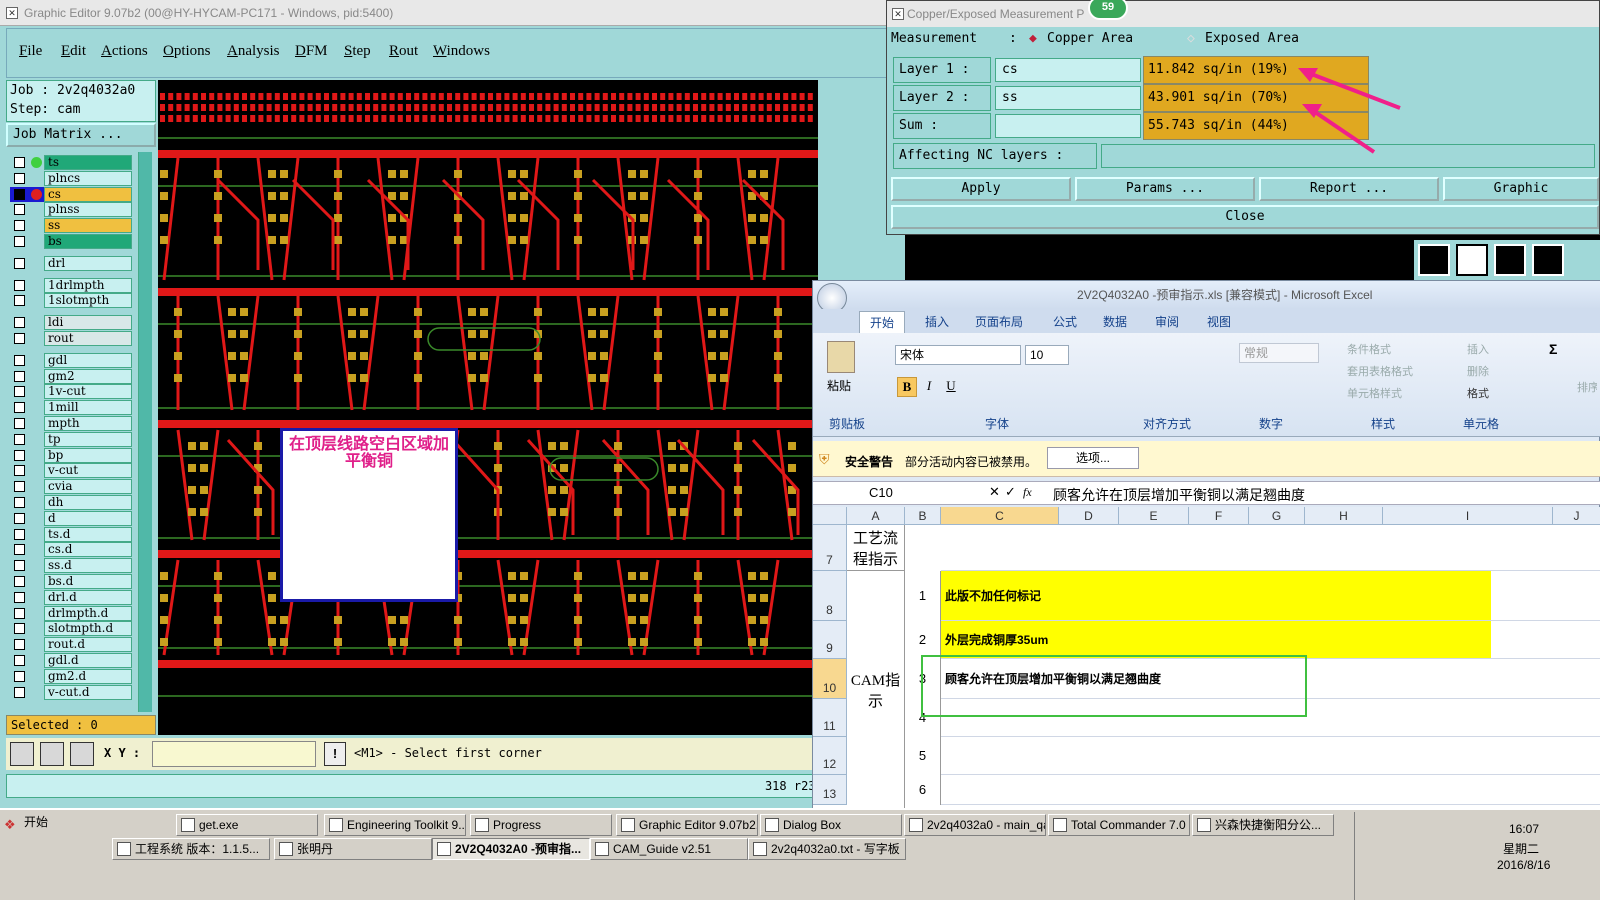 The width and height of the screenshot is (1600, 900). Describe the element at coordinates (830, 548) in the screenshot. I see `row-header: 7` at that location.